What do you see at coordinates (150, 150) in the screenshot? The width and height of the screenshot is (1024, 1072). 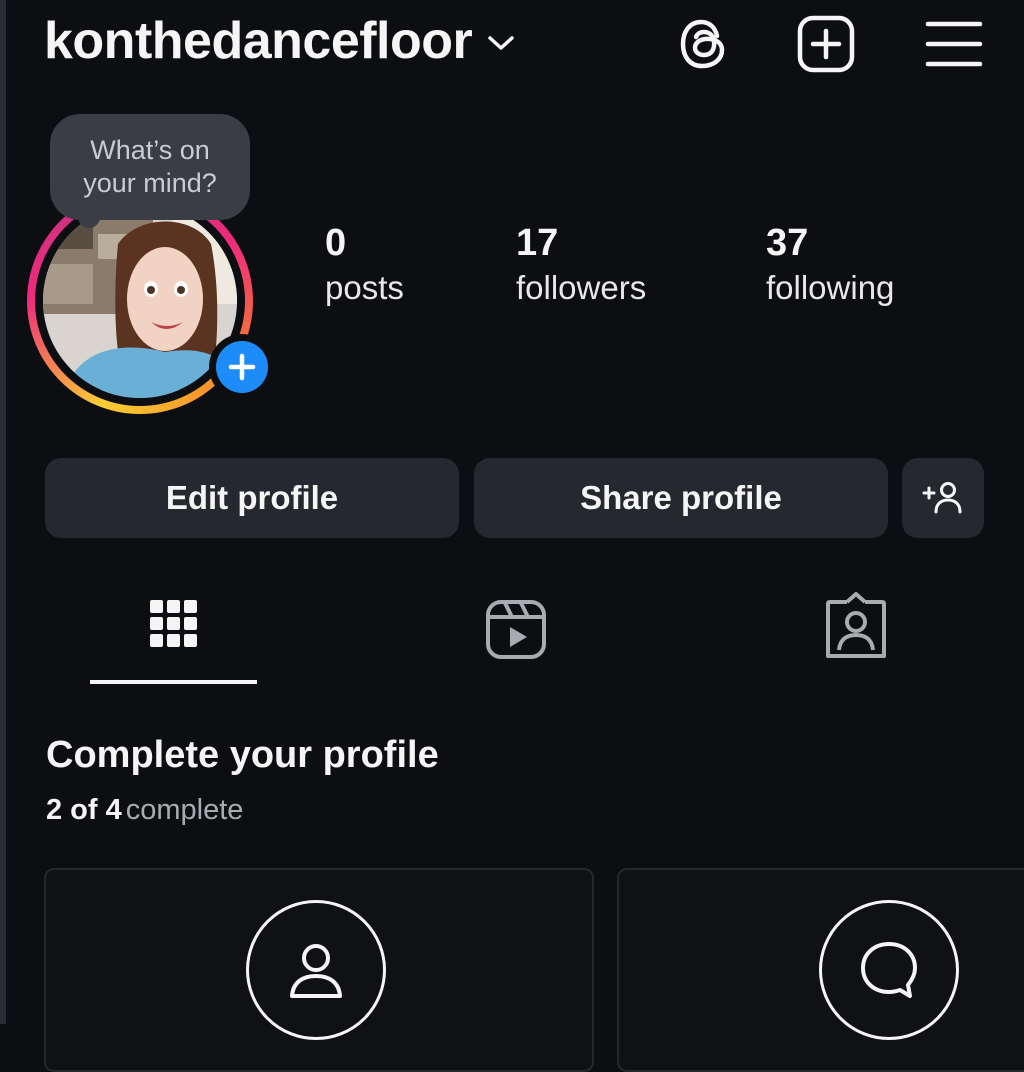 I see `note-line-1: What’s on` at bounding box center [150, 150].